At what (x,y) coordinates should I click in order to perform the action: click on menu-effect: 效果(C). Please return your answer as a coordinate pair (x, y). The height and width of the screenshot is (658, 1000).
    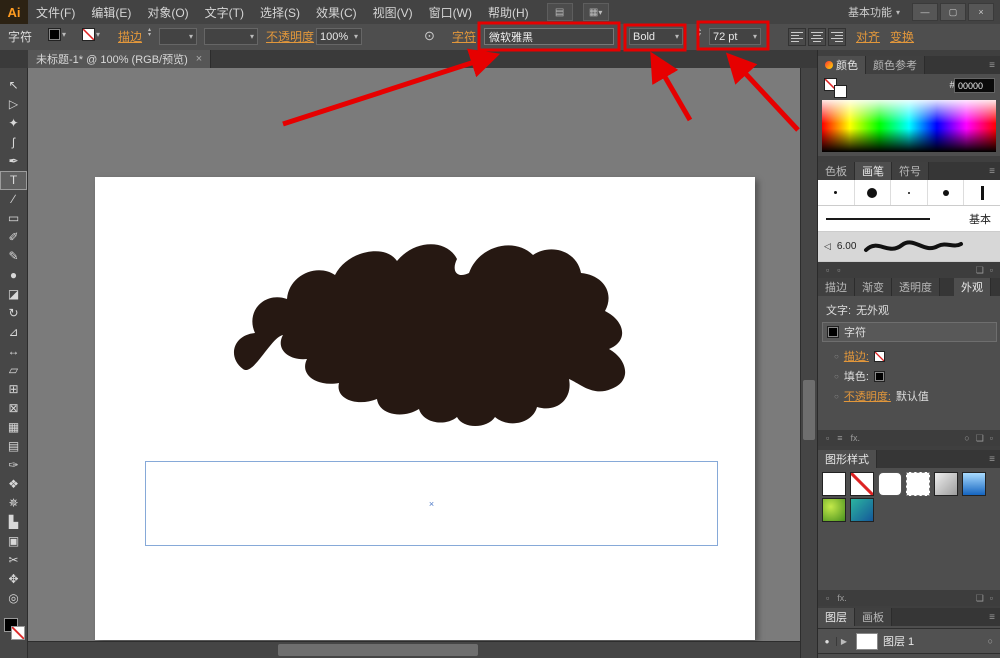
    Looking at the image, I should click on (336, 12).